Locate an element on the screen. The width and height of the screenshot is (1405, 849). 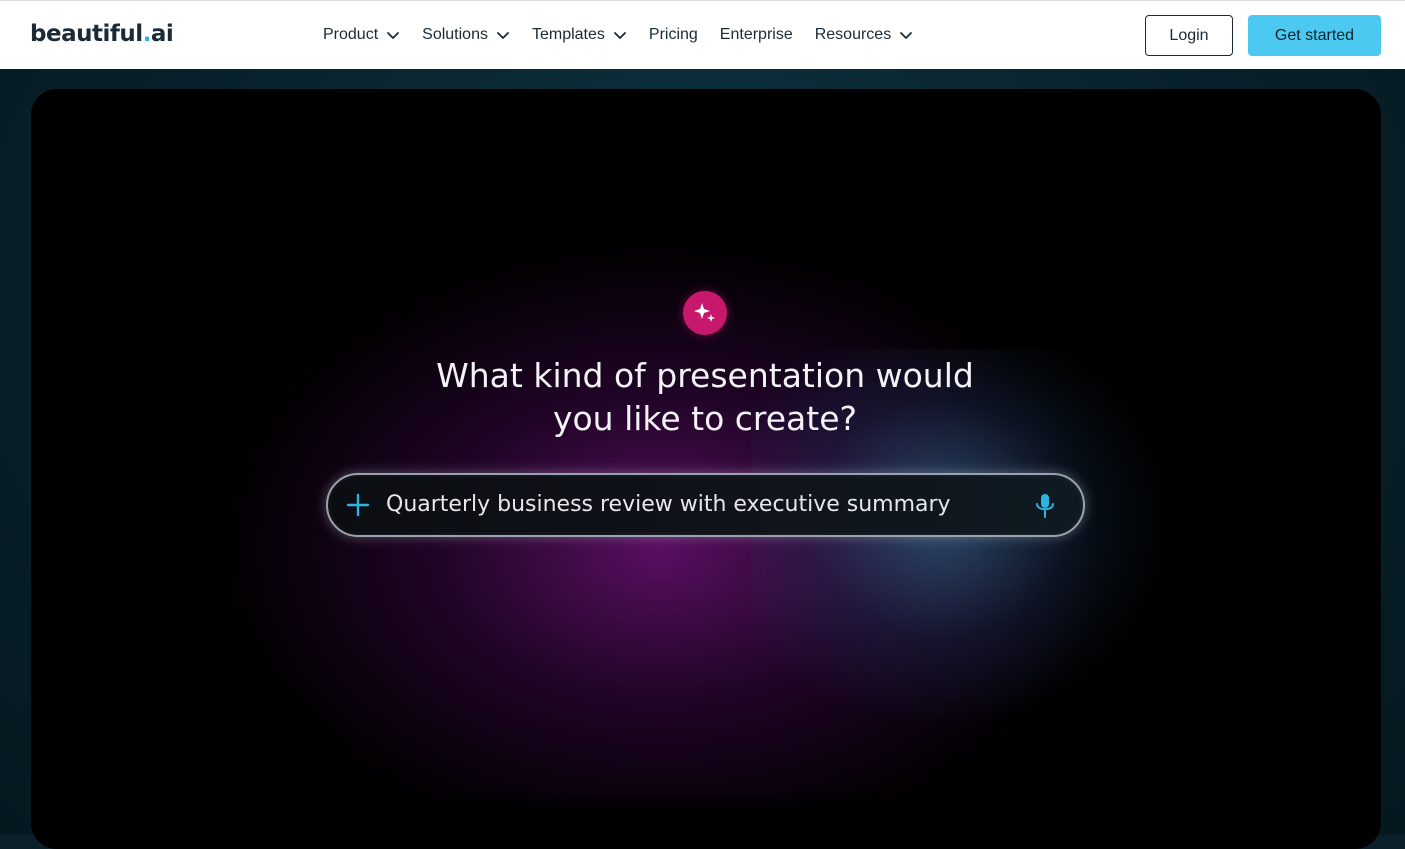
sparkle-icon is located at coordinates (705, 313).